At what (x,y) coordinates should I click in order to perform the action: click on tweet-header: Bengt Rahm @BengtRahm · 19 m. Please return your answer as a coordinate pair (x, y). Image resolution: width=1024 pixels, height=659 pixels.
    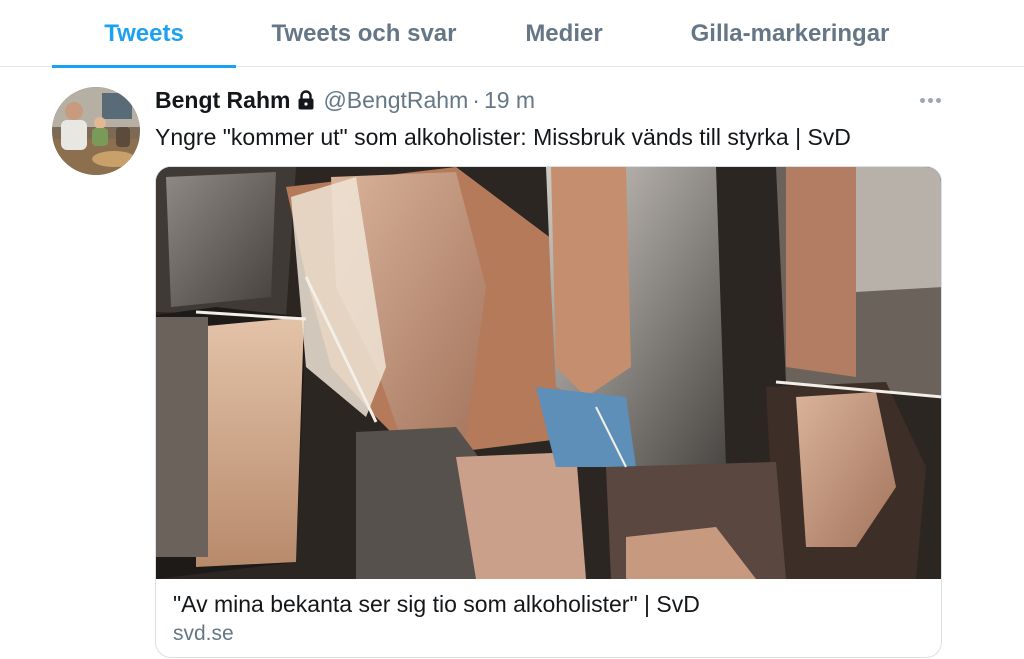
    Looking at the image, I should click on (345, 100).